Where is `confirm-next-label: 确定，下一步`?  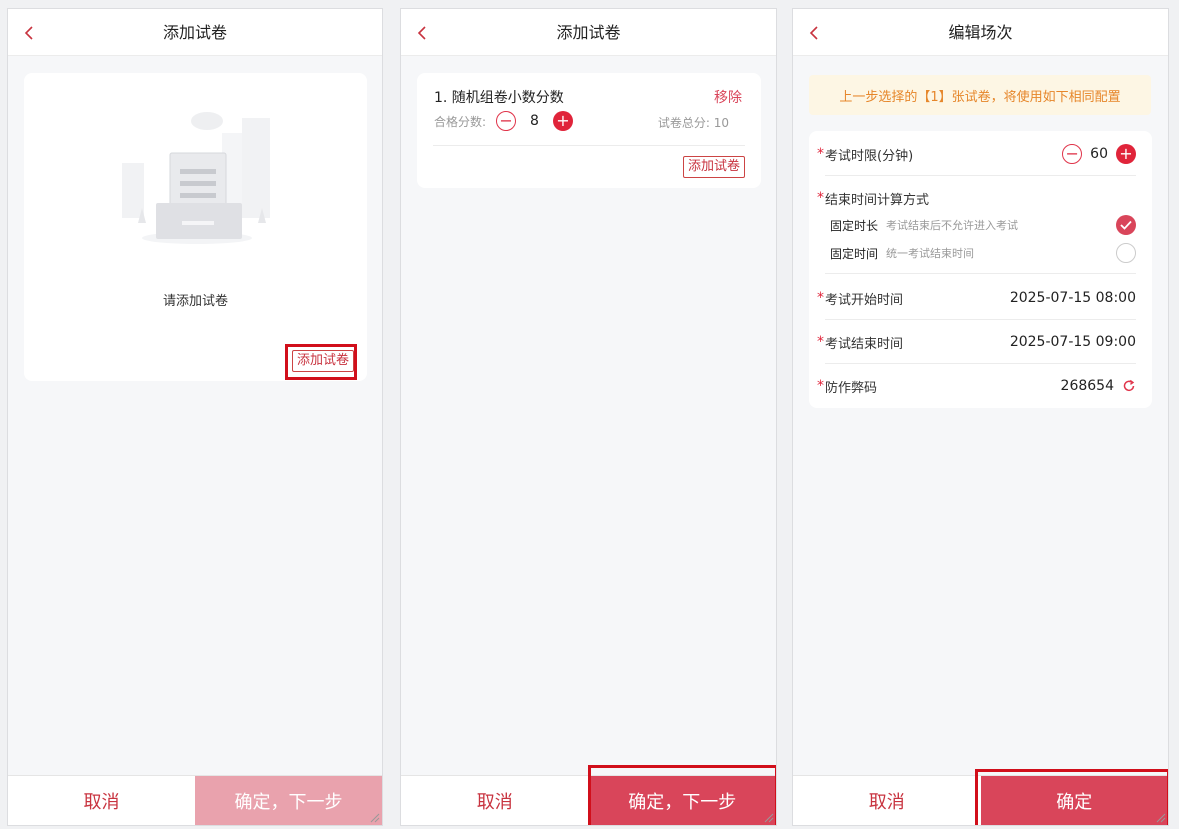
confirm-next-label: 确定，下一步 is located at coordinates (288, 802).